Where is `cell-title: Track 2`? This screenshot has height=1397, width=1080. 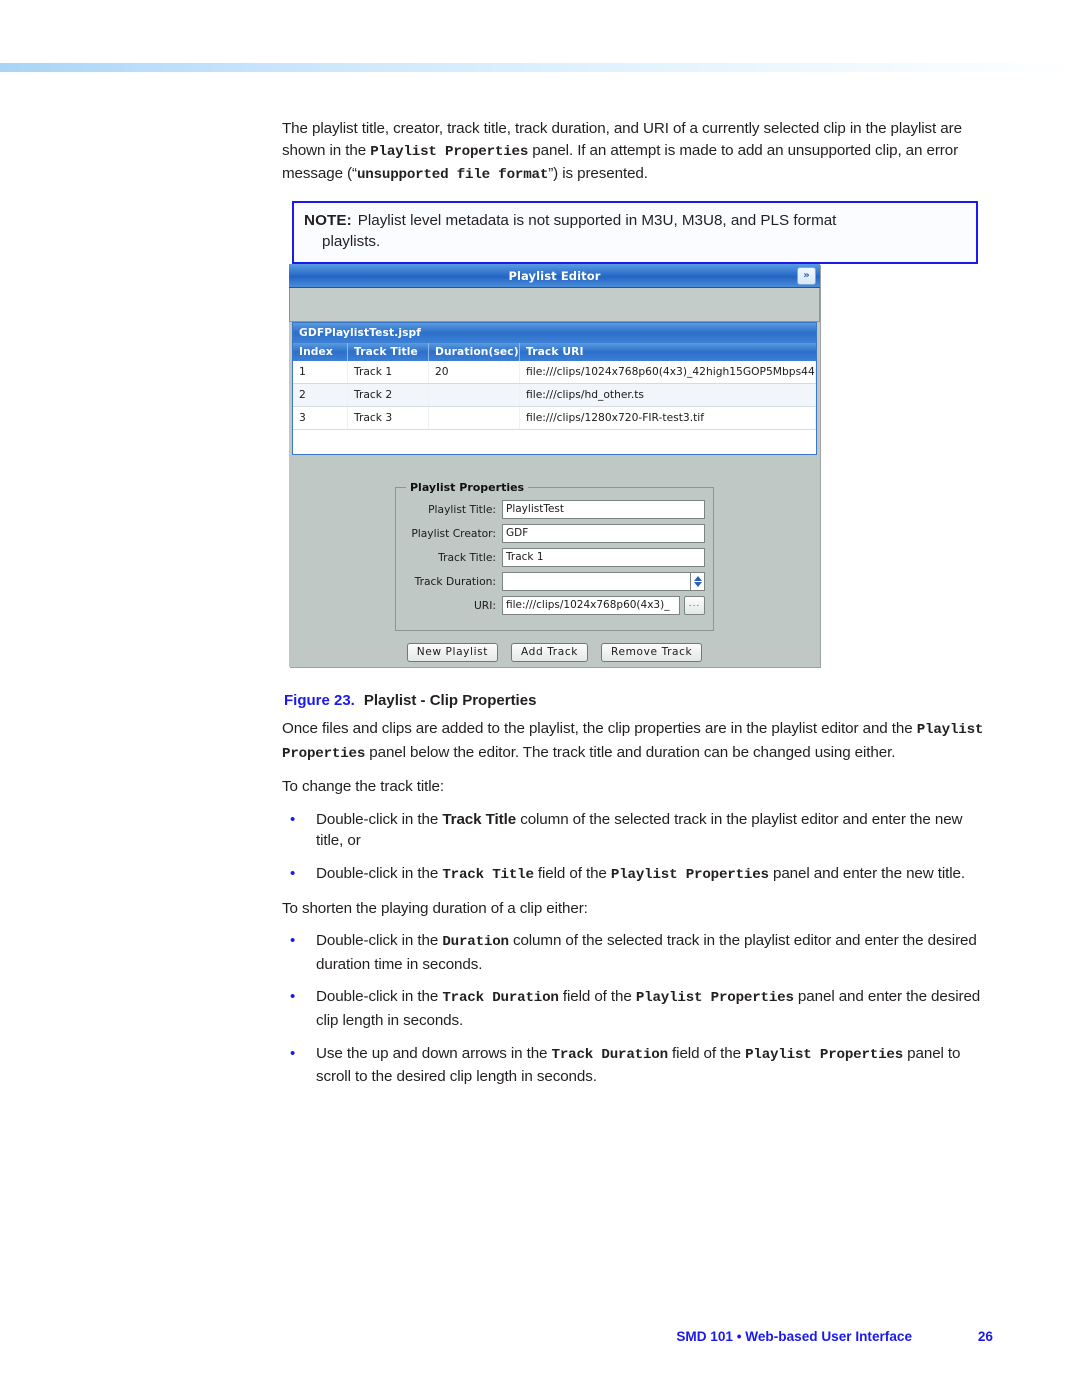 cell-title: Track 2 is located at coordinates (388, 395).